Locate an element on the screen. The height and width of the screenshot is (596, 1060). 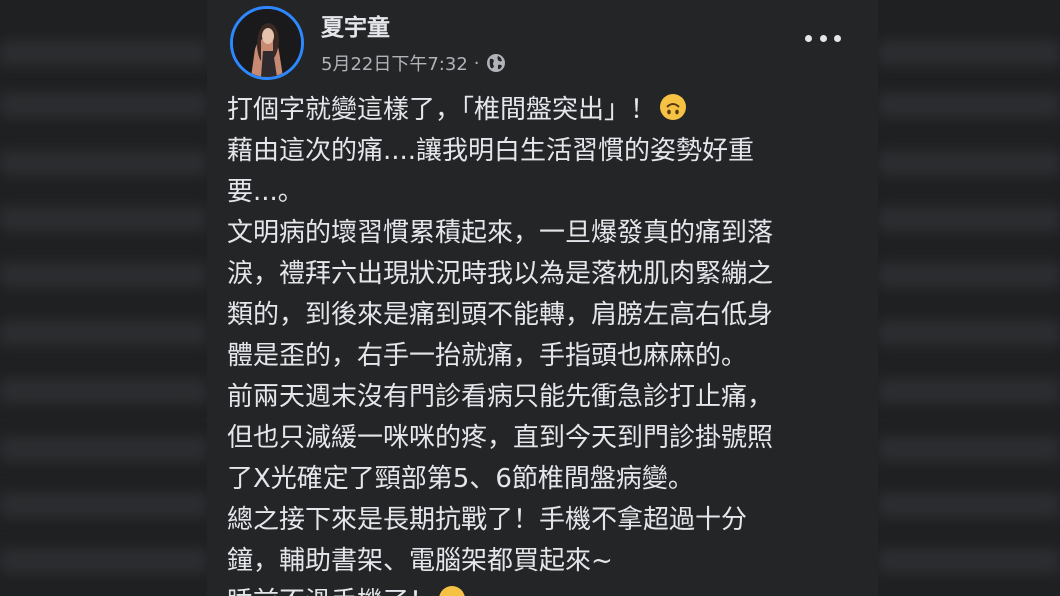
post-line: 總之接下來是長期抗戰了！手機不拿超過十分 is located at coordinates (487, 520).